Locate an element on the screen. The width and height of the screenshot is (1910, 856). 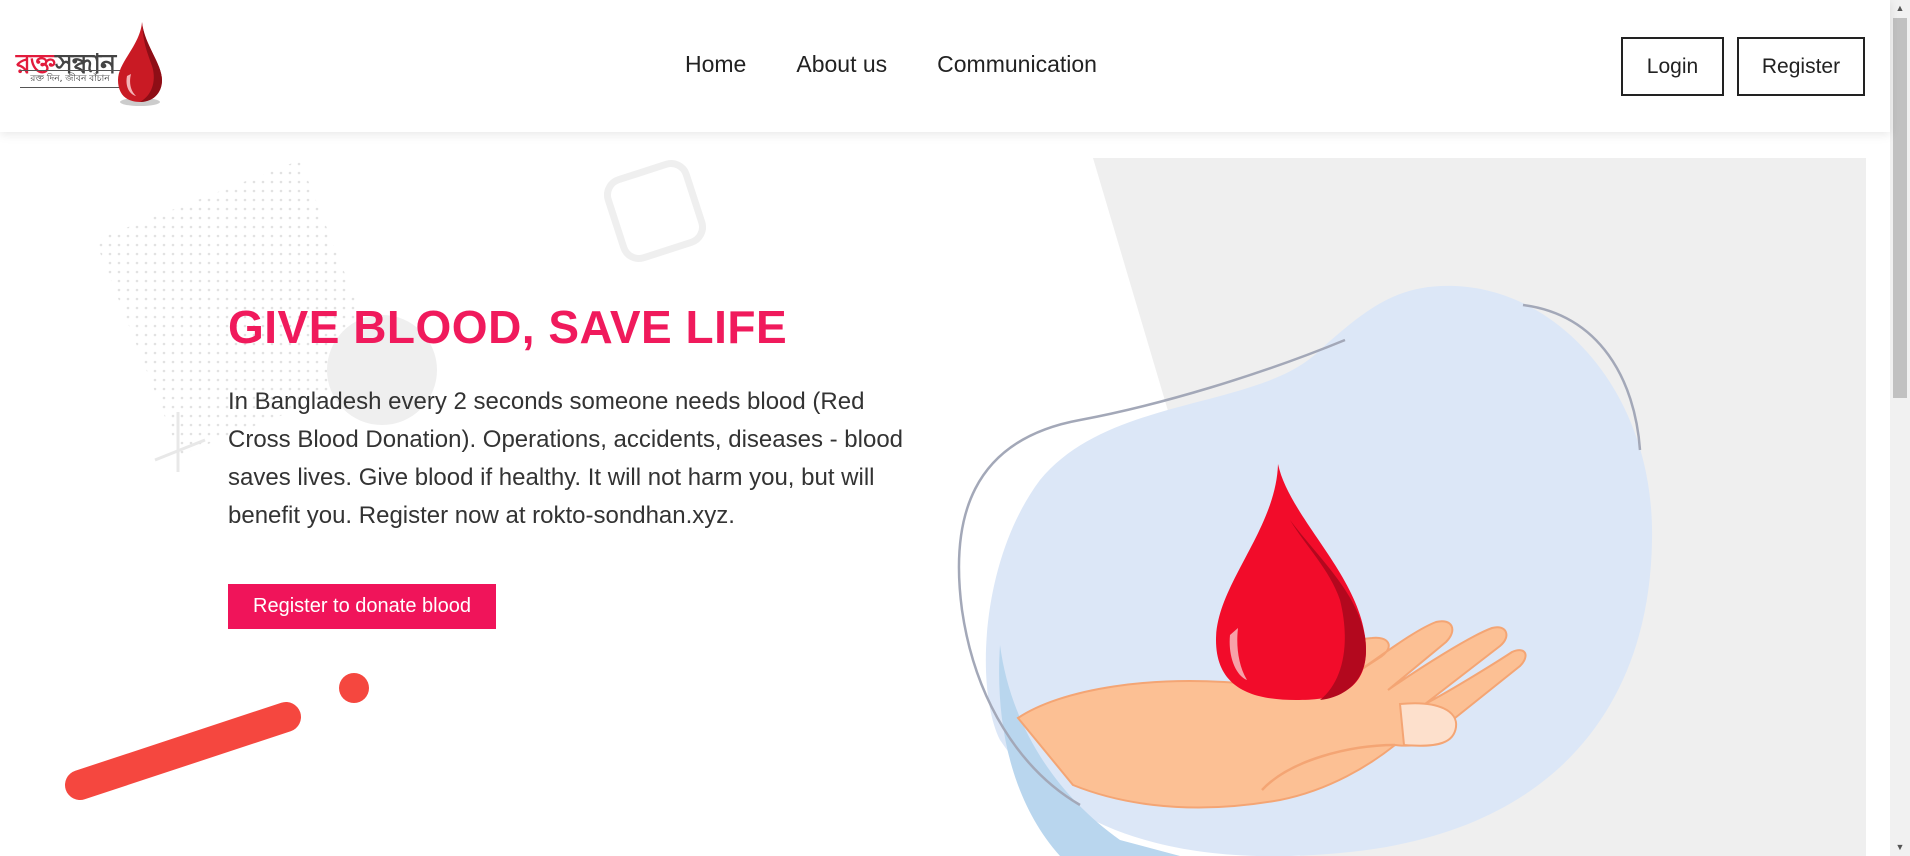
register-donate-button: Register to donate blood is located at coordinates (362, 606).